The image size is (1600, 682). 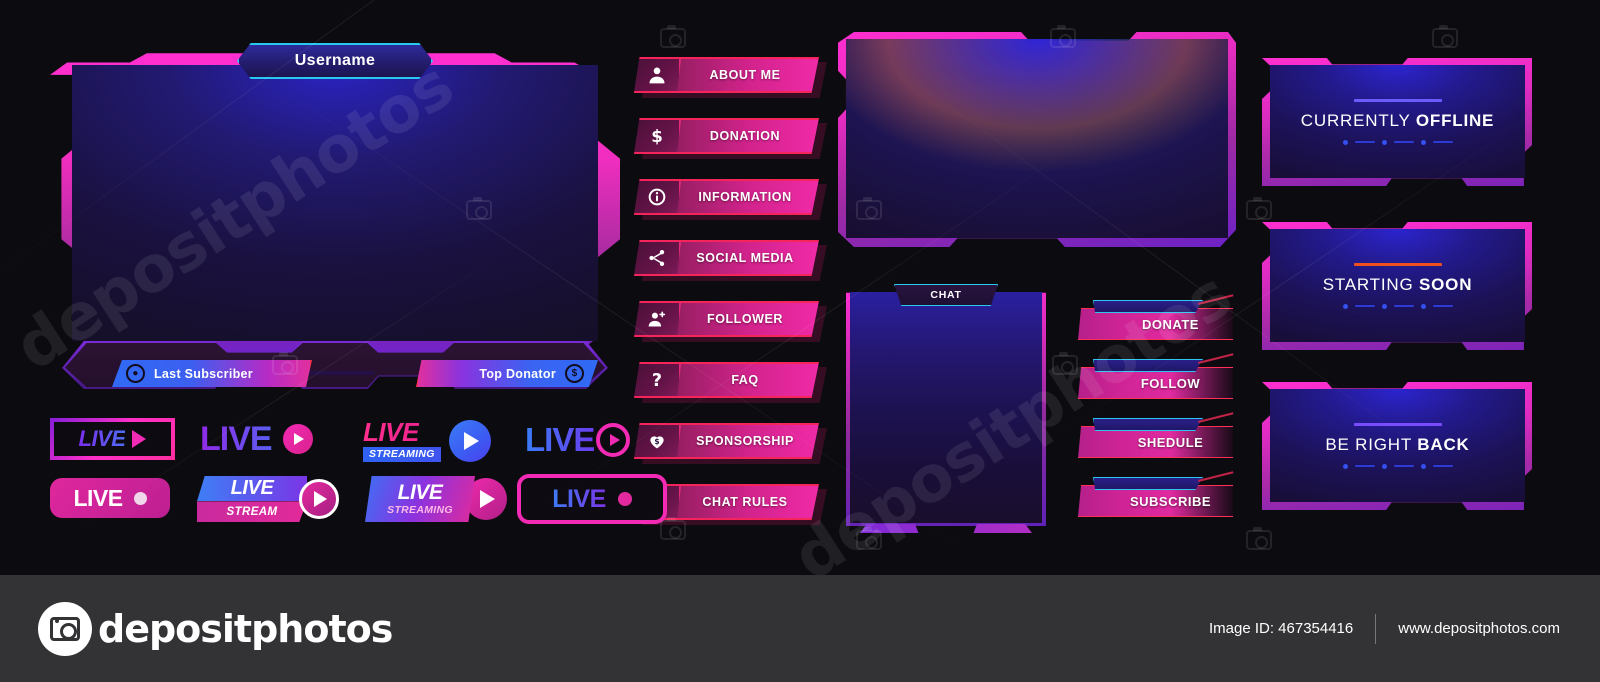 I want to click on menu-item-follower: FOLLOWER, so click(x=730, y=321).